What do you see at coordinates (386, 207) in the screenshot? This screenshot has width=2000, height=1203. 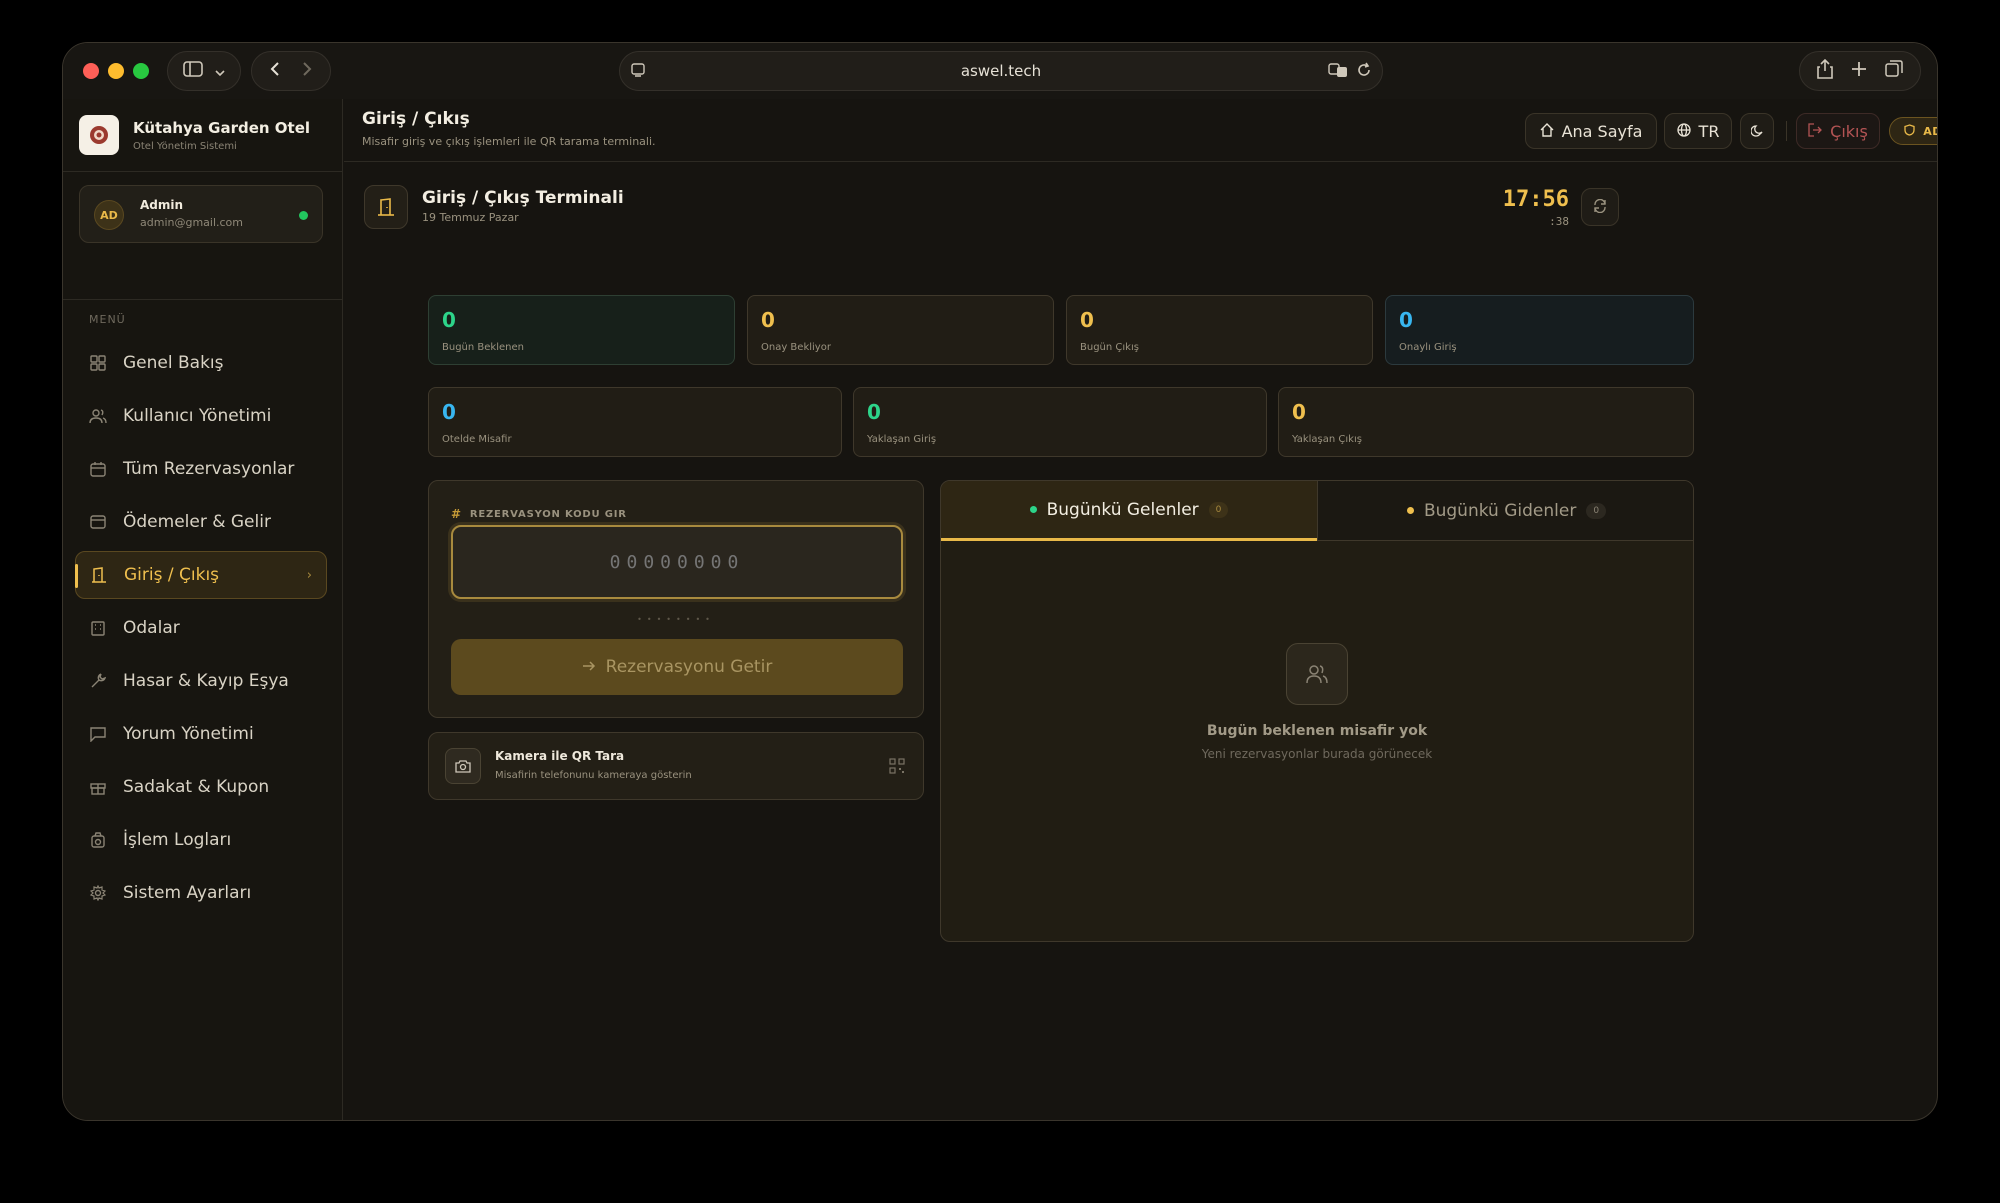 I see `door-icon` at bounding box center [386, 207].